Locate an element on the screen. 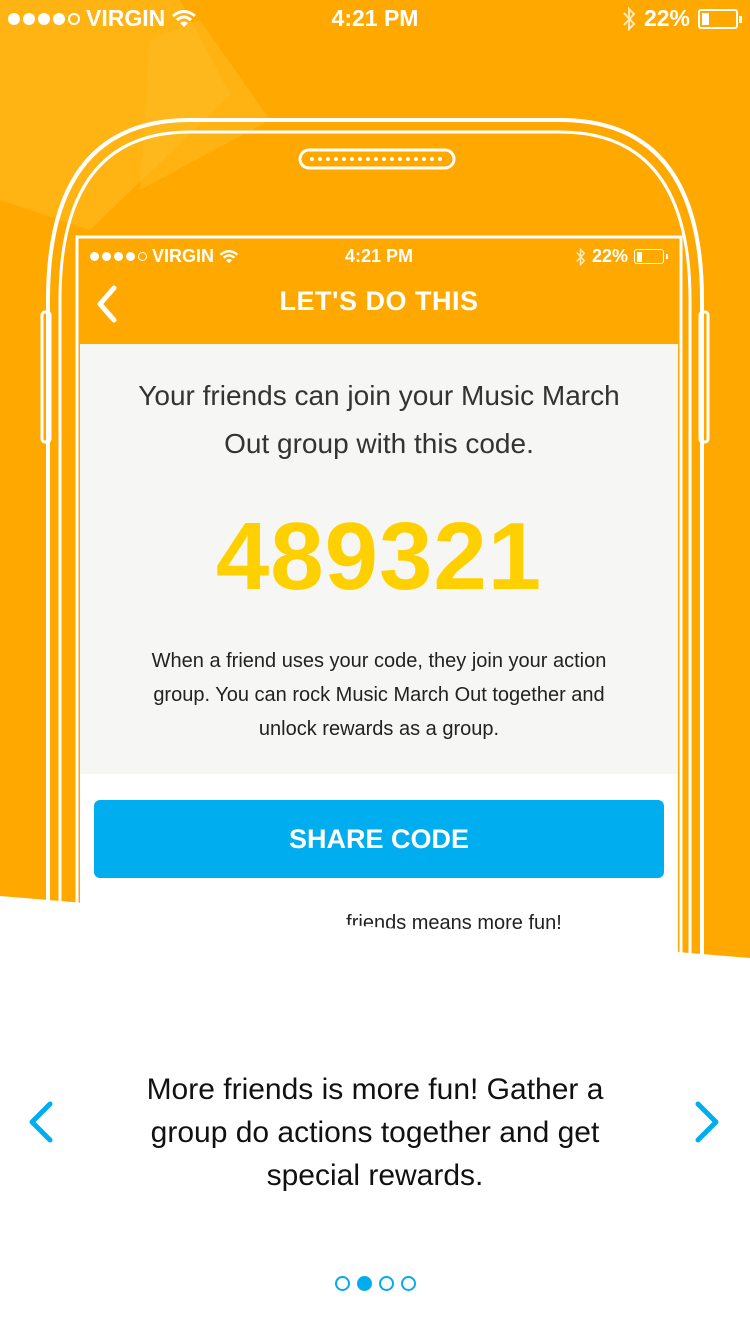  page-indicator is located at coordinates (375, 1283).